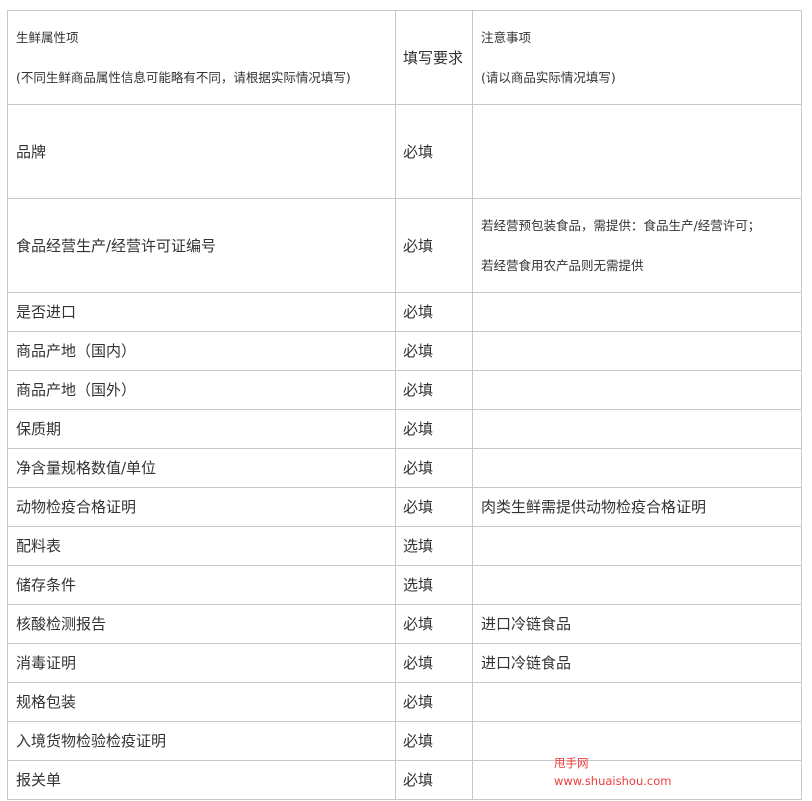 Image resolution: width=812 pixels, height=801 pixels. I want to click on table-row: 商品产地（国外） 必填, so click(404, 390).